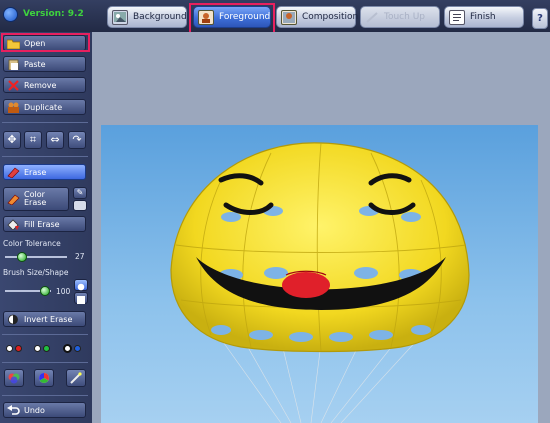 Image resolution: width=550 pixels, height=423 pixels. What do you see at coordinates (35, 202) in the screenshot?
I see `color-erase-label-line2: Erase` at bounding box center [35, 202].